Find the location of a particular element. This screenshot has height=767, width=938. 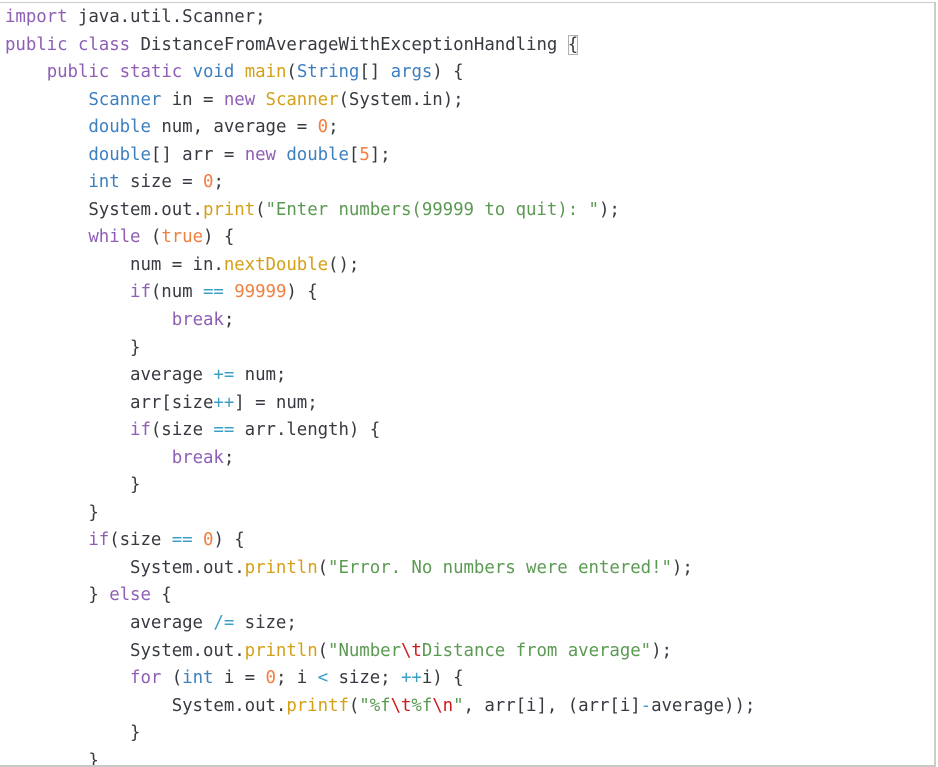

operator-token: - is located at coordinates (646, 705).